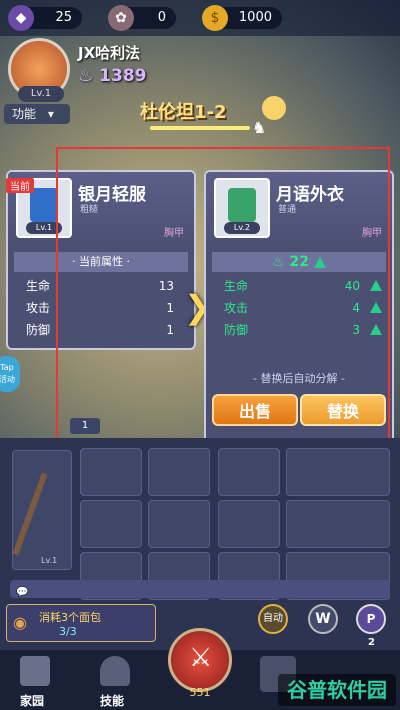  I want to click on auto-button: 自动, so click(273, 619).